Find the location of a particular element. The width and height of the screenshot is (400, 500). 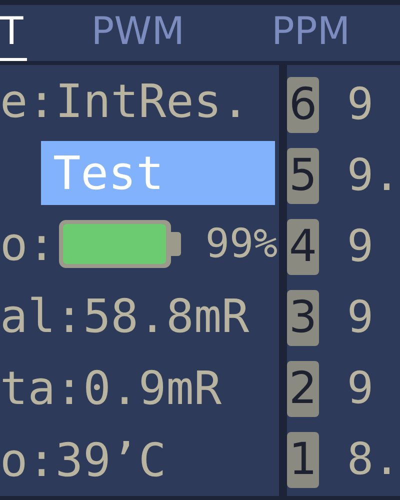

cell-number: 6 is located at coordinates (303, 104).